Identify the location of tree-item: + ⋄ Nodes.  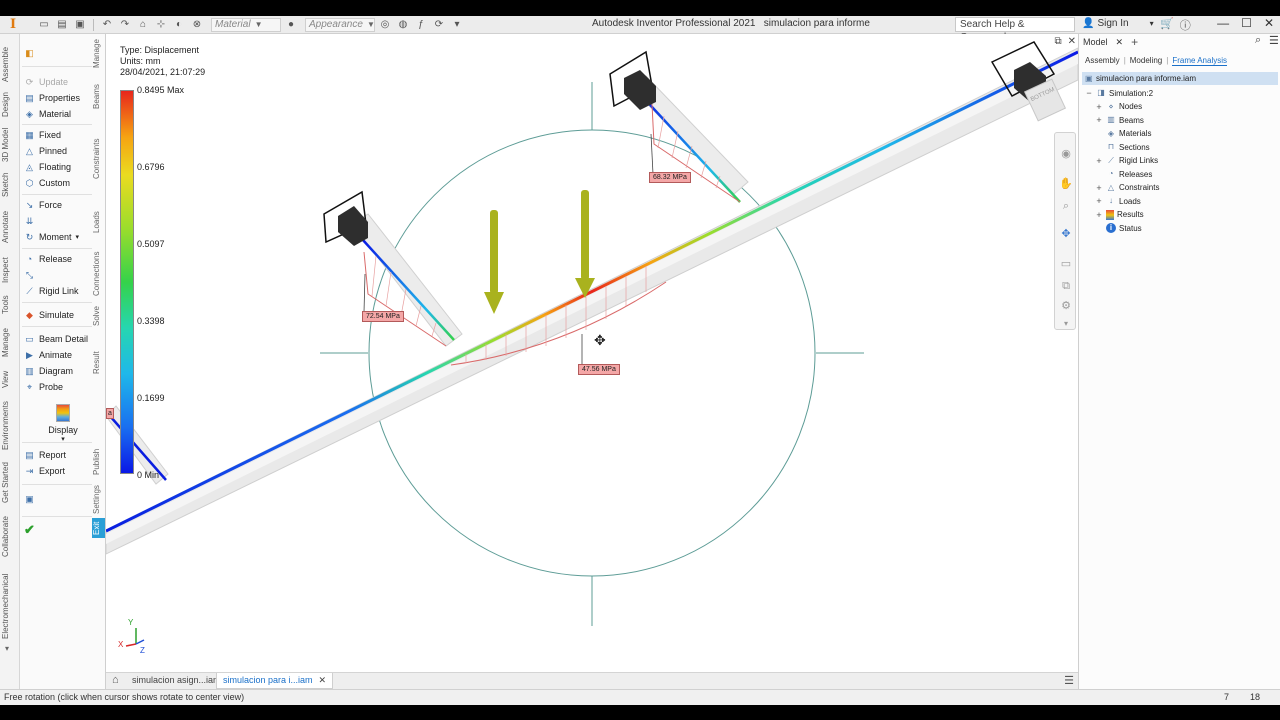
(1118, 107).